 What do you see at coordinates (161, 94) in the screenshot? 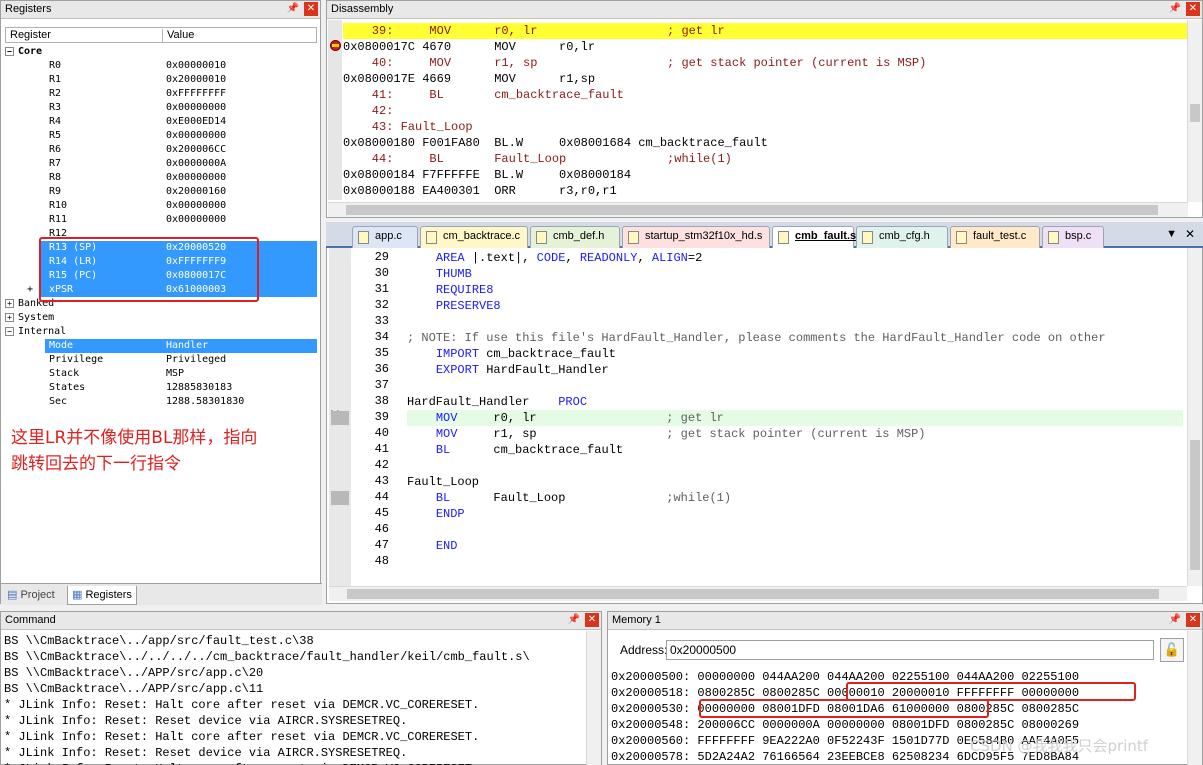
I see `register-row: R2 0xFFFFFFFF` at bounding box center [161, 94].